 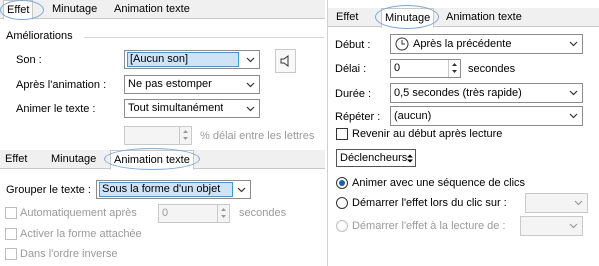 I want to click on delai-suffix: secondes, so click(x=492, y=69).